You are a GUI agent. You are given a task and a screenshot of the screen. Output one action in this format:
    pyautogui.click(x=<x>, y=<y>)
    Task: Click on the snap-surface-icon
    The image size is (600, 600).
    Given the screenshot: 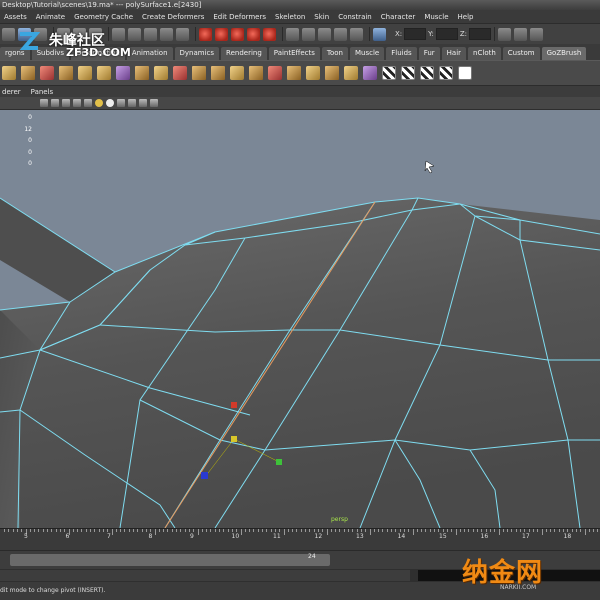 What is the action you would take?
    pyautogui.click(x=269, y=34)
    